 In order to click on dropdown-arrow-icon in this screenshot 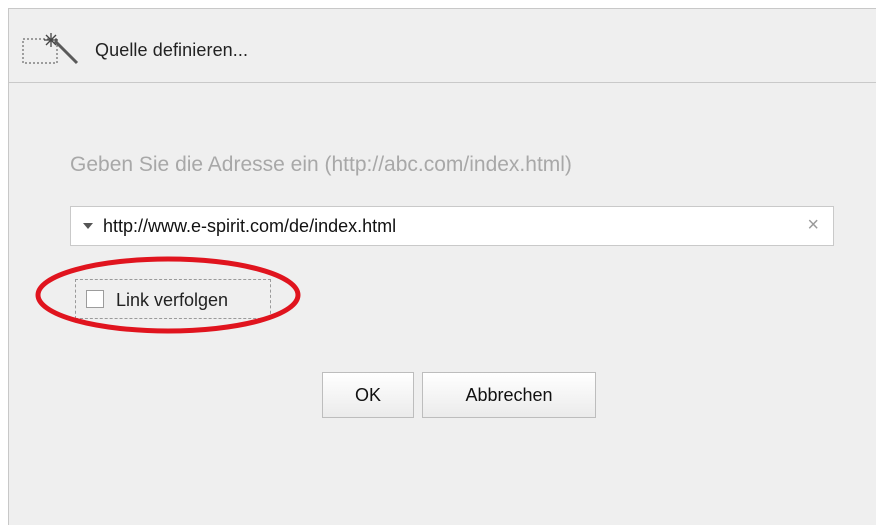, I will do `click(88, 226)`.